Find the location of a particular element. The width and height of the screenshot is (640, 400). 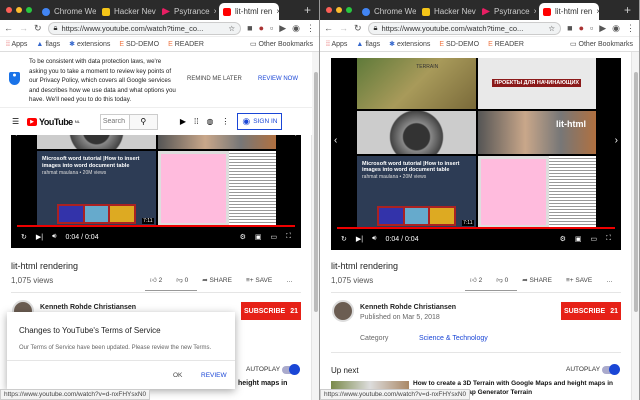

review-now-button: REVIEW NOW is located at coordinates (278, 79).